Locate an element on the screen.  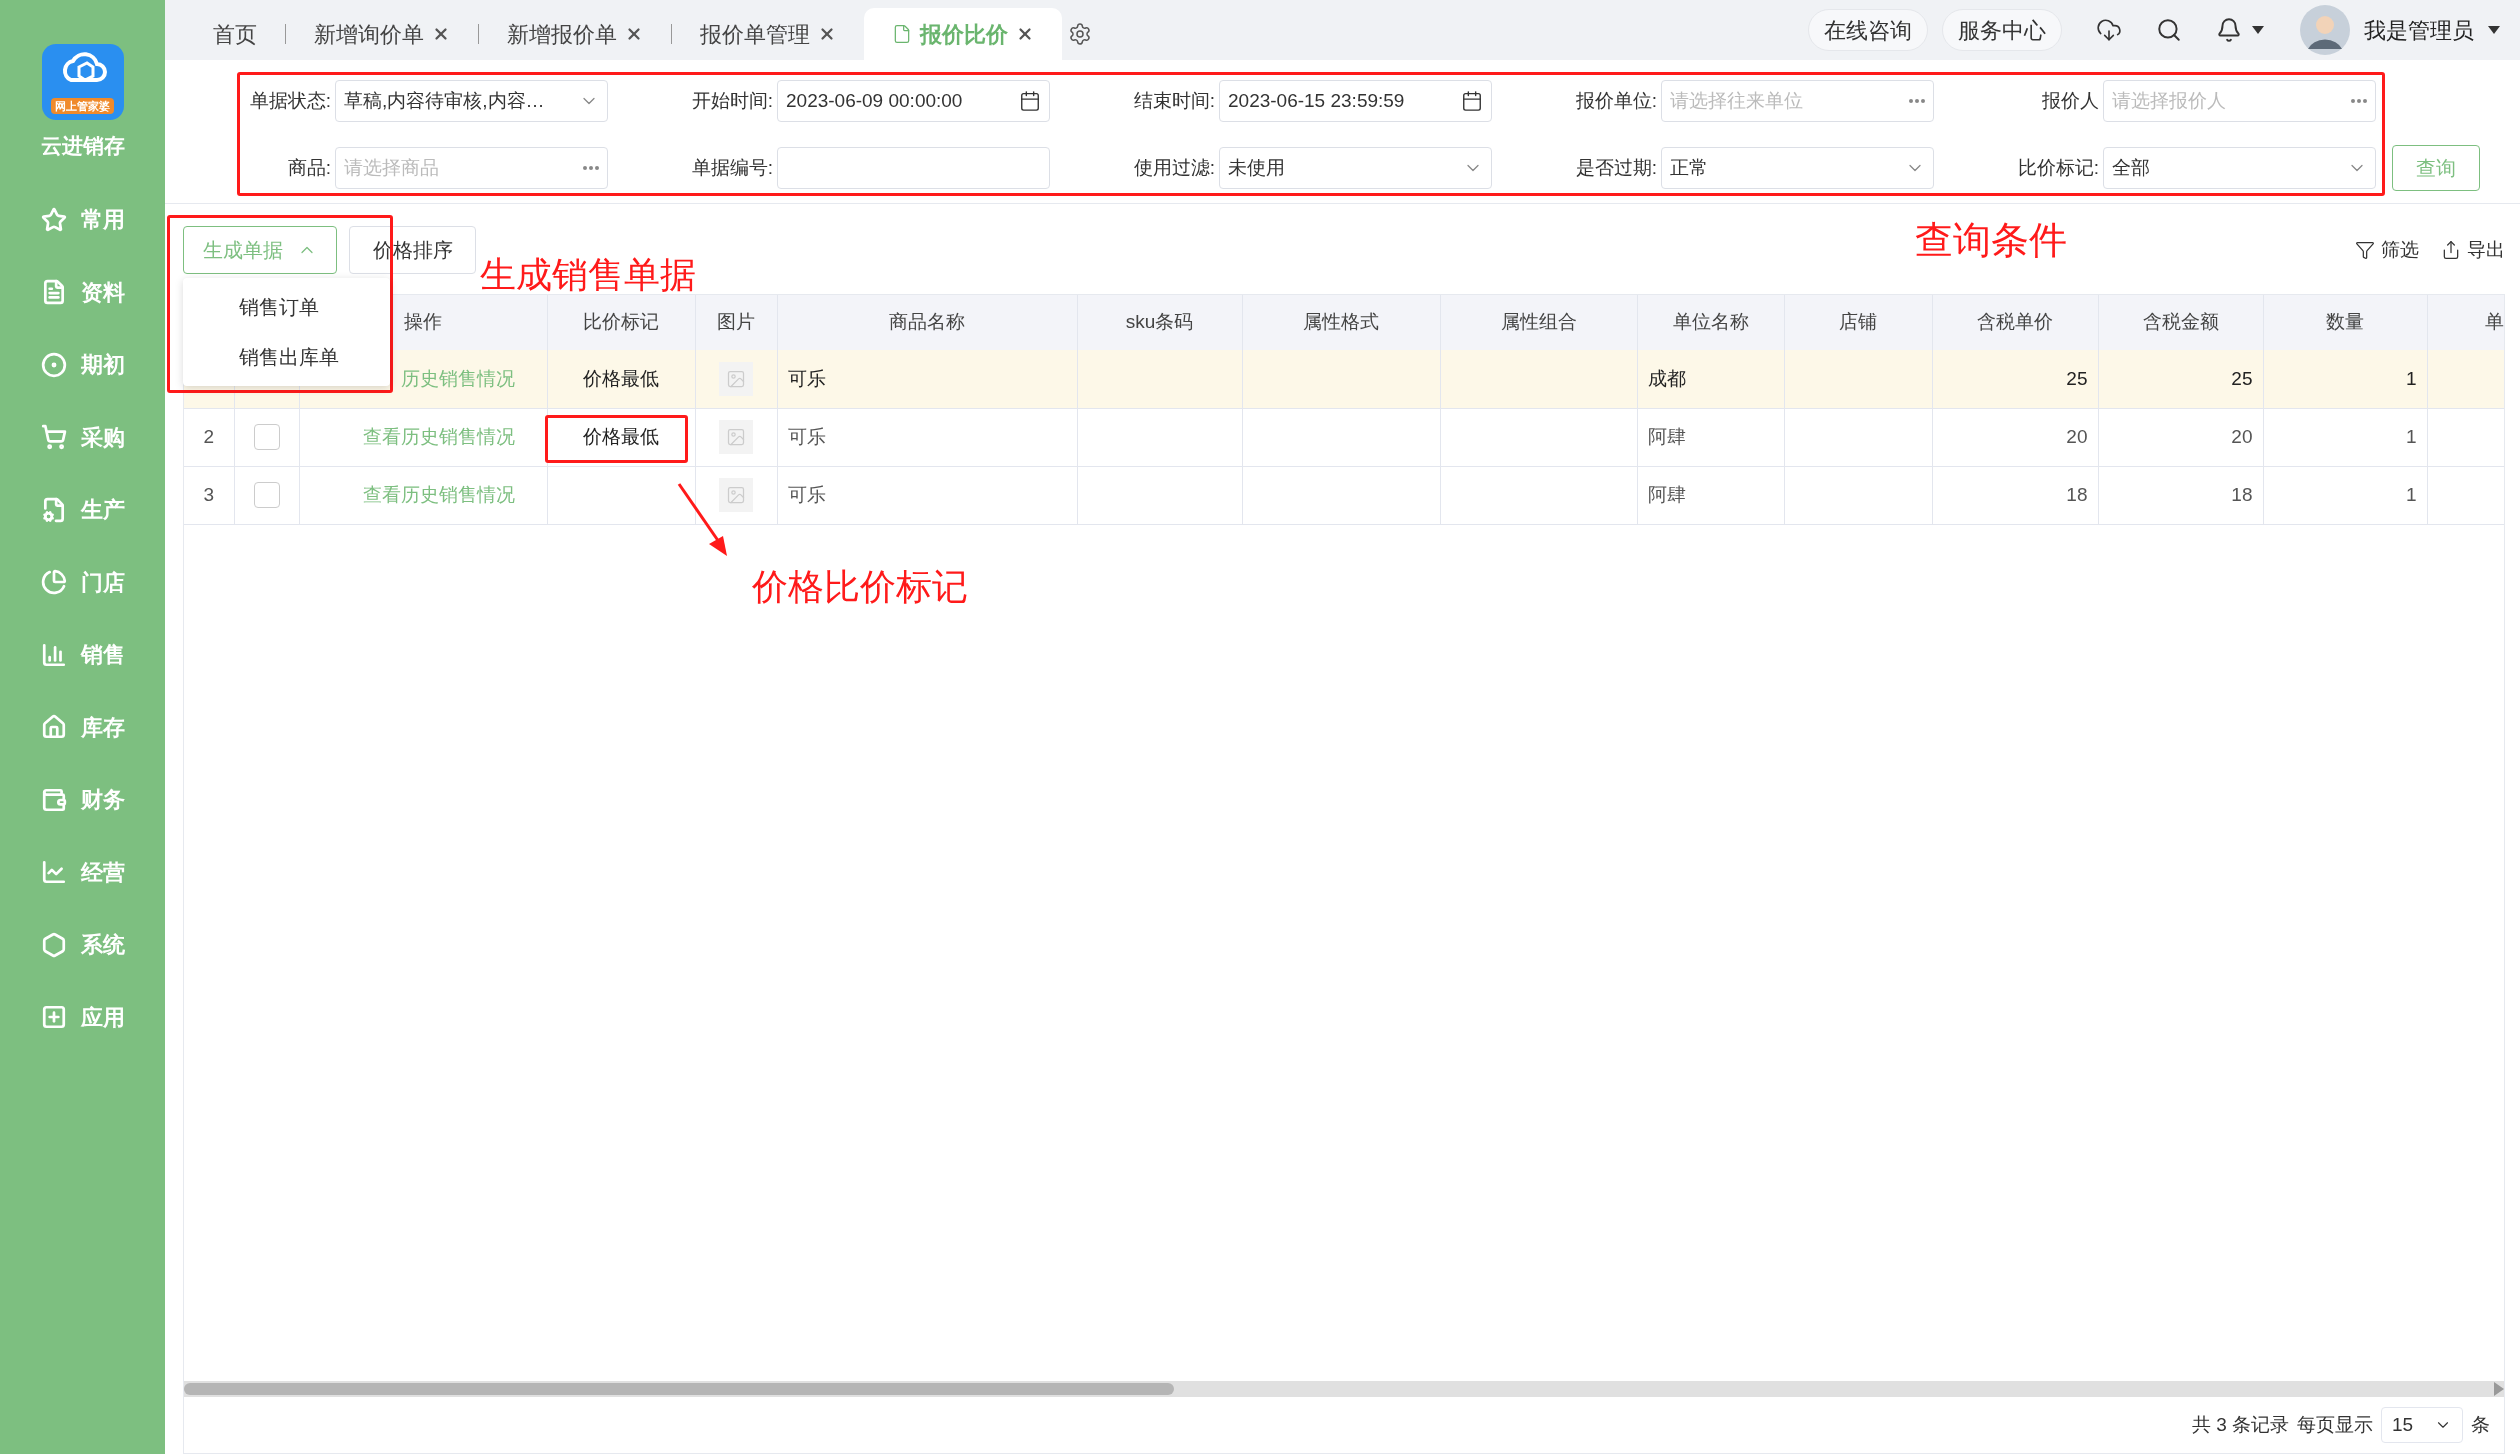
page-size-select: 15 is located at coordinates (2422, 1425).